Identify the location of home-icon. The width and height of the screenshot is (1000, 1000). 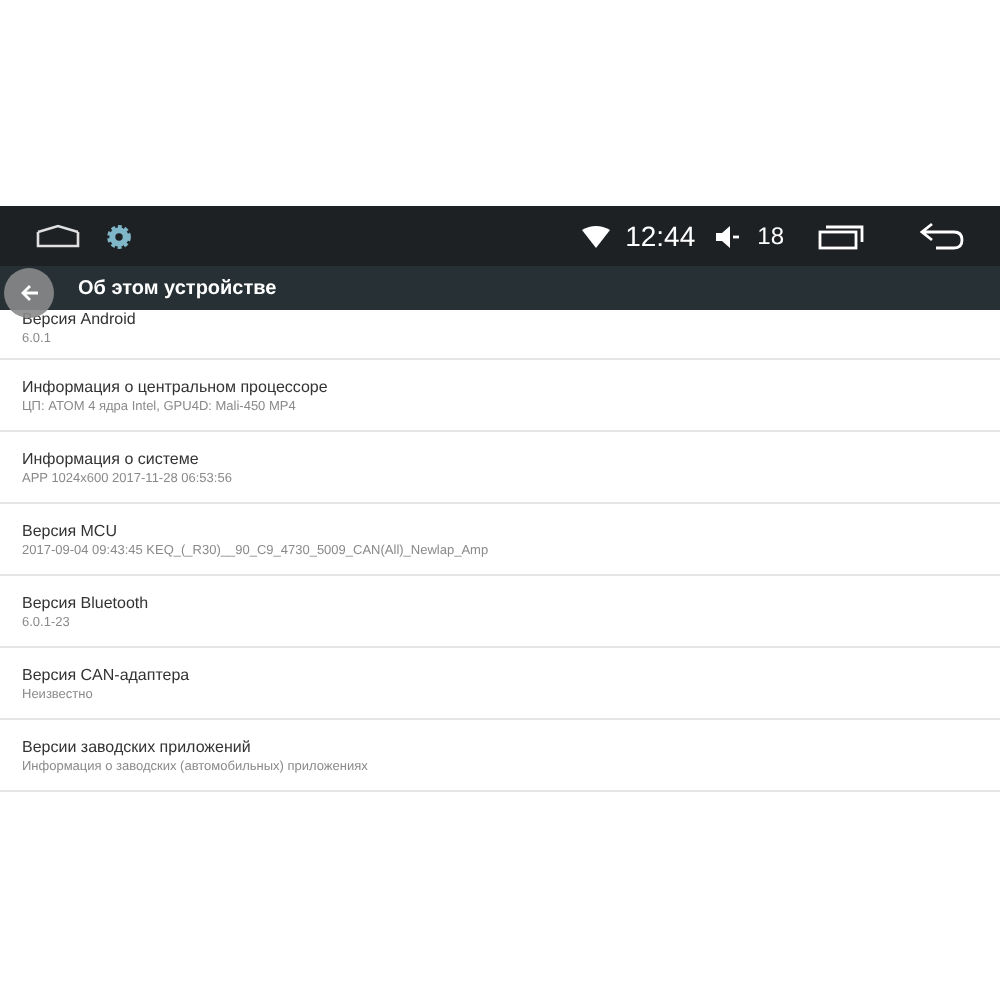
(58, 236).